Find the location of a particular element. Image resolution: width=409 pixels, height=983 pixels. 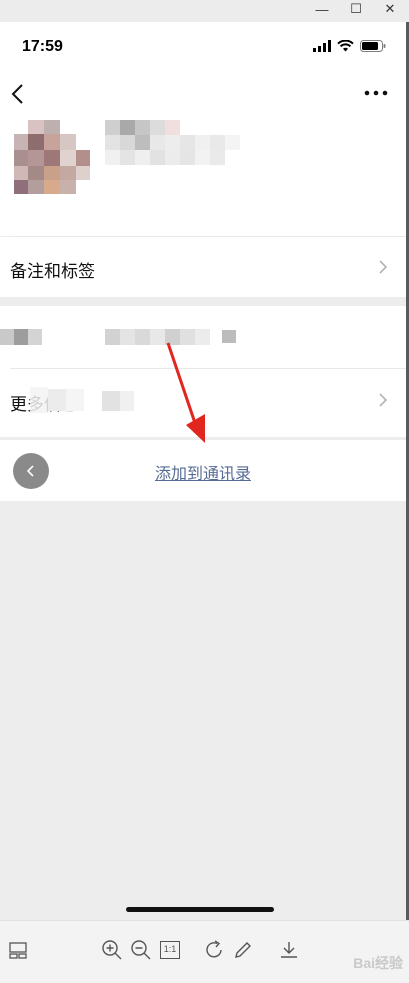

profile-header is located at coordinates (203, 177).